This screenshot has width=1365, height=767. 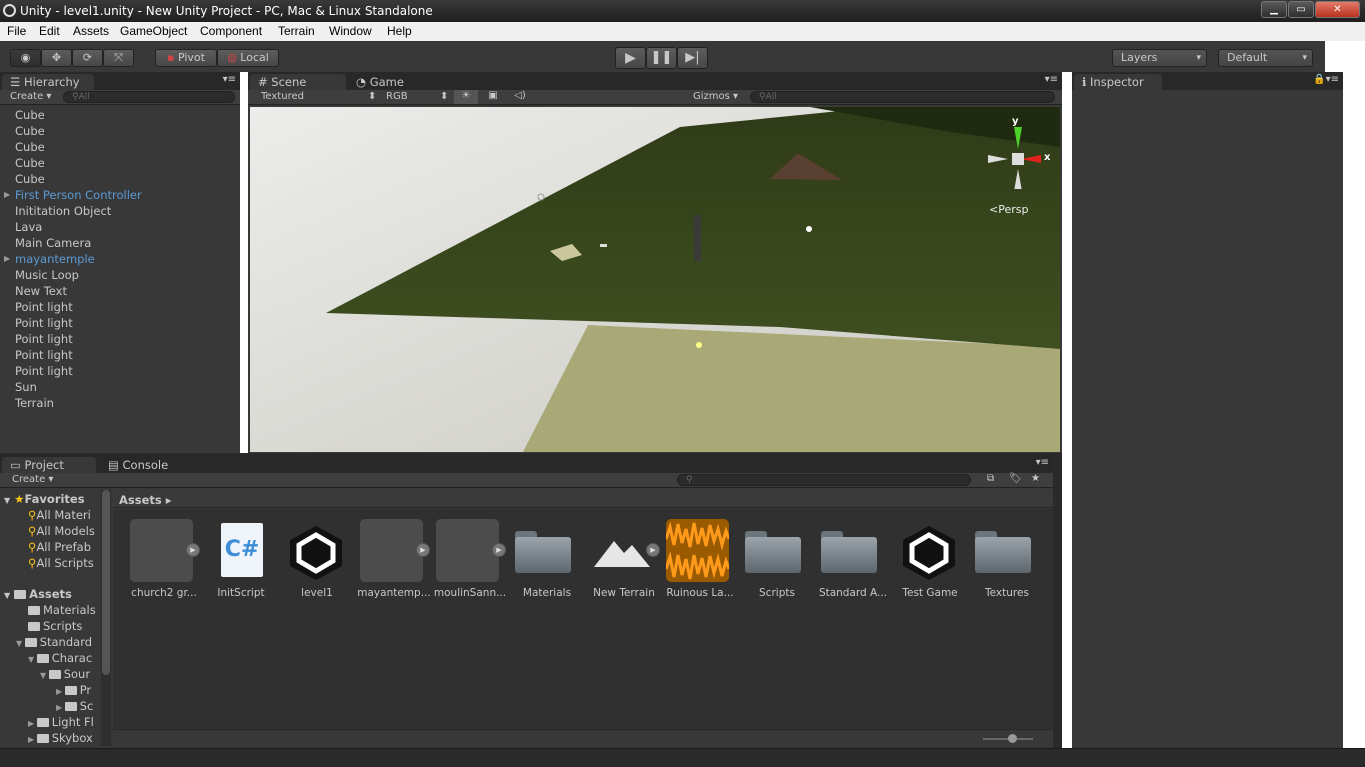 What do you see at coordinates (661, 58) in the screenshot?
I see `pause-button: ❚❚` at bounding box center [661, 58].